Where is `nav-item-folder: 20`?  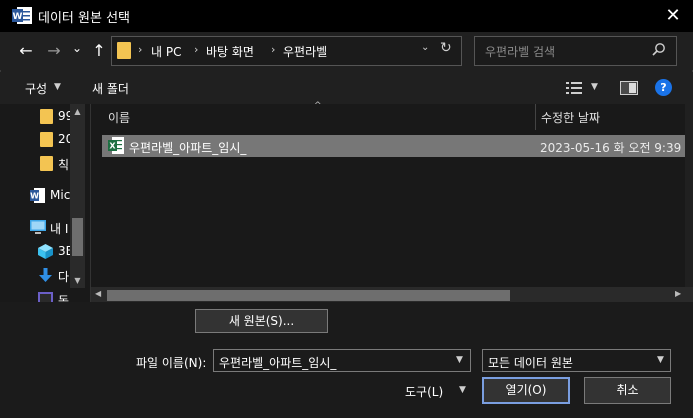
nav-item-folder: 20 is located at coordinates (35, 140).